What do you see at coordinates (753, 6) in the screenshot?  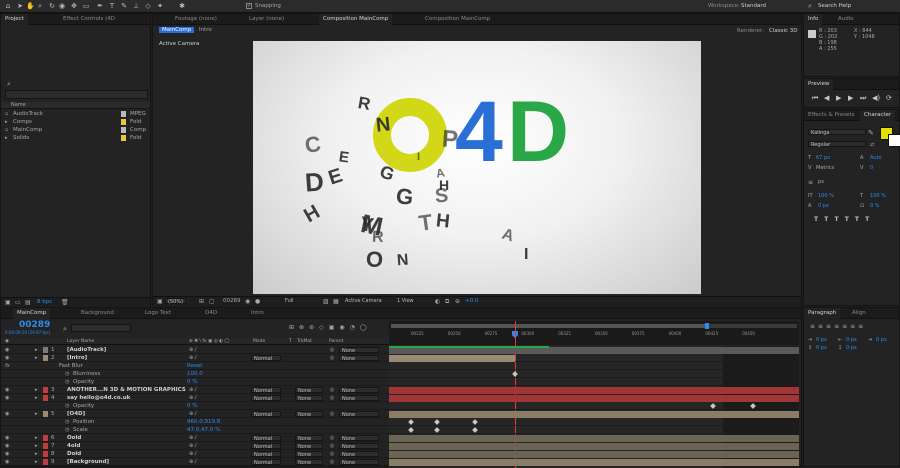 I see `workspace-select: Standard` at bounding box center [753, 6].